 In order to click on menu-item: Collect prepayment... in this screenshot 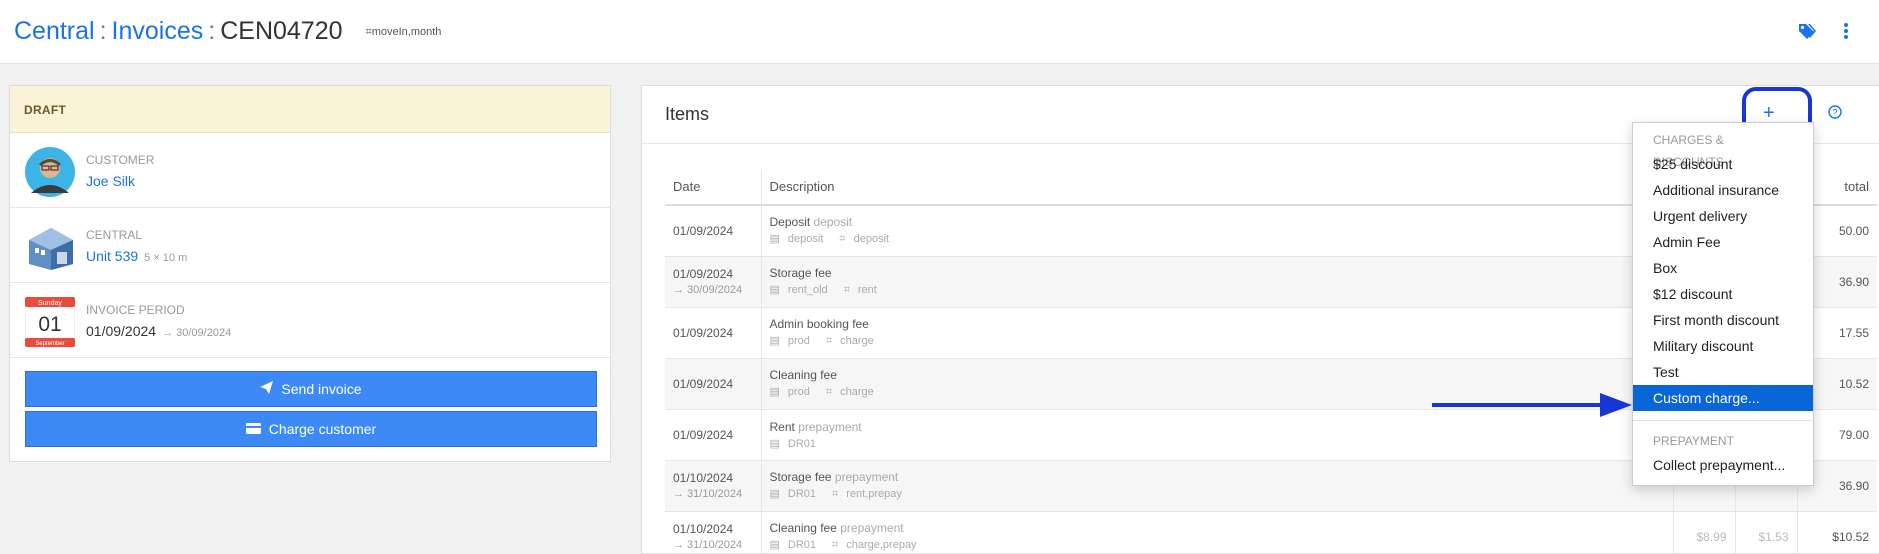, I will do `click(1723, 465)`.